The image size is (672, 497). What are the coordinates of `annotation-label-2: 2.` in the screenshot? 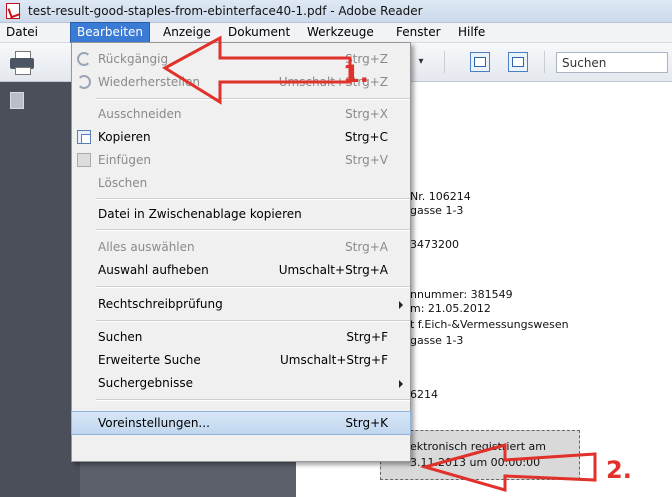 It's located at (619, 470).